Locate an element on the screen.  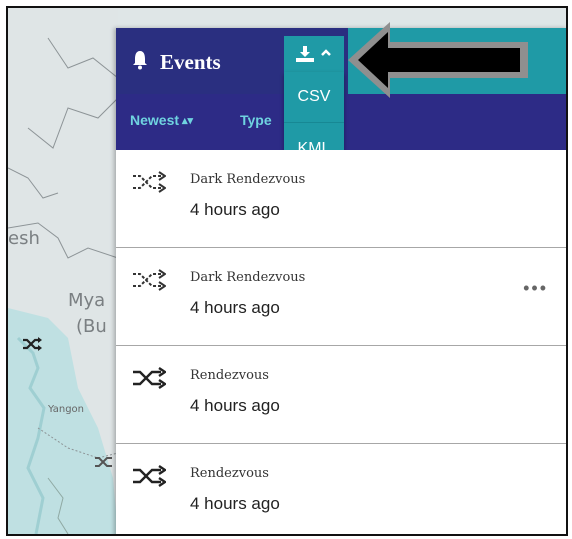
map-label-bangladesh: esh is located at coordinates (24, 238).